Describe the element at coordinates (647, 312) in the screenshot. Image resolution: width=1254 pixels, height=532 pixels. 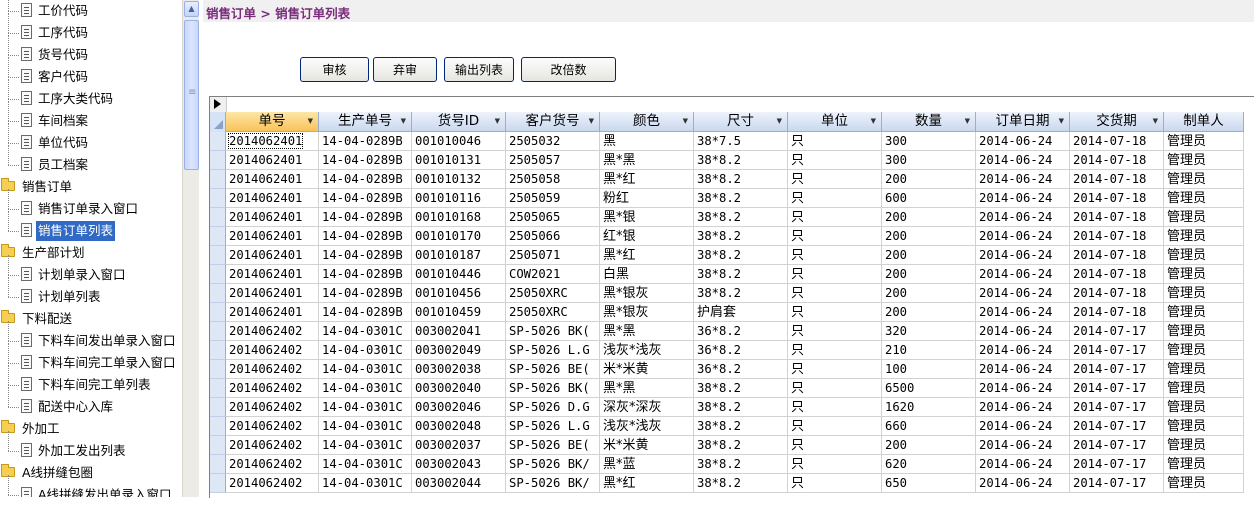
I see `table-cell: 黑*银灰` at that location.